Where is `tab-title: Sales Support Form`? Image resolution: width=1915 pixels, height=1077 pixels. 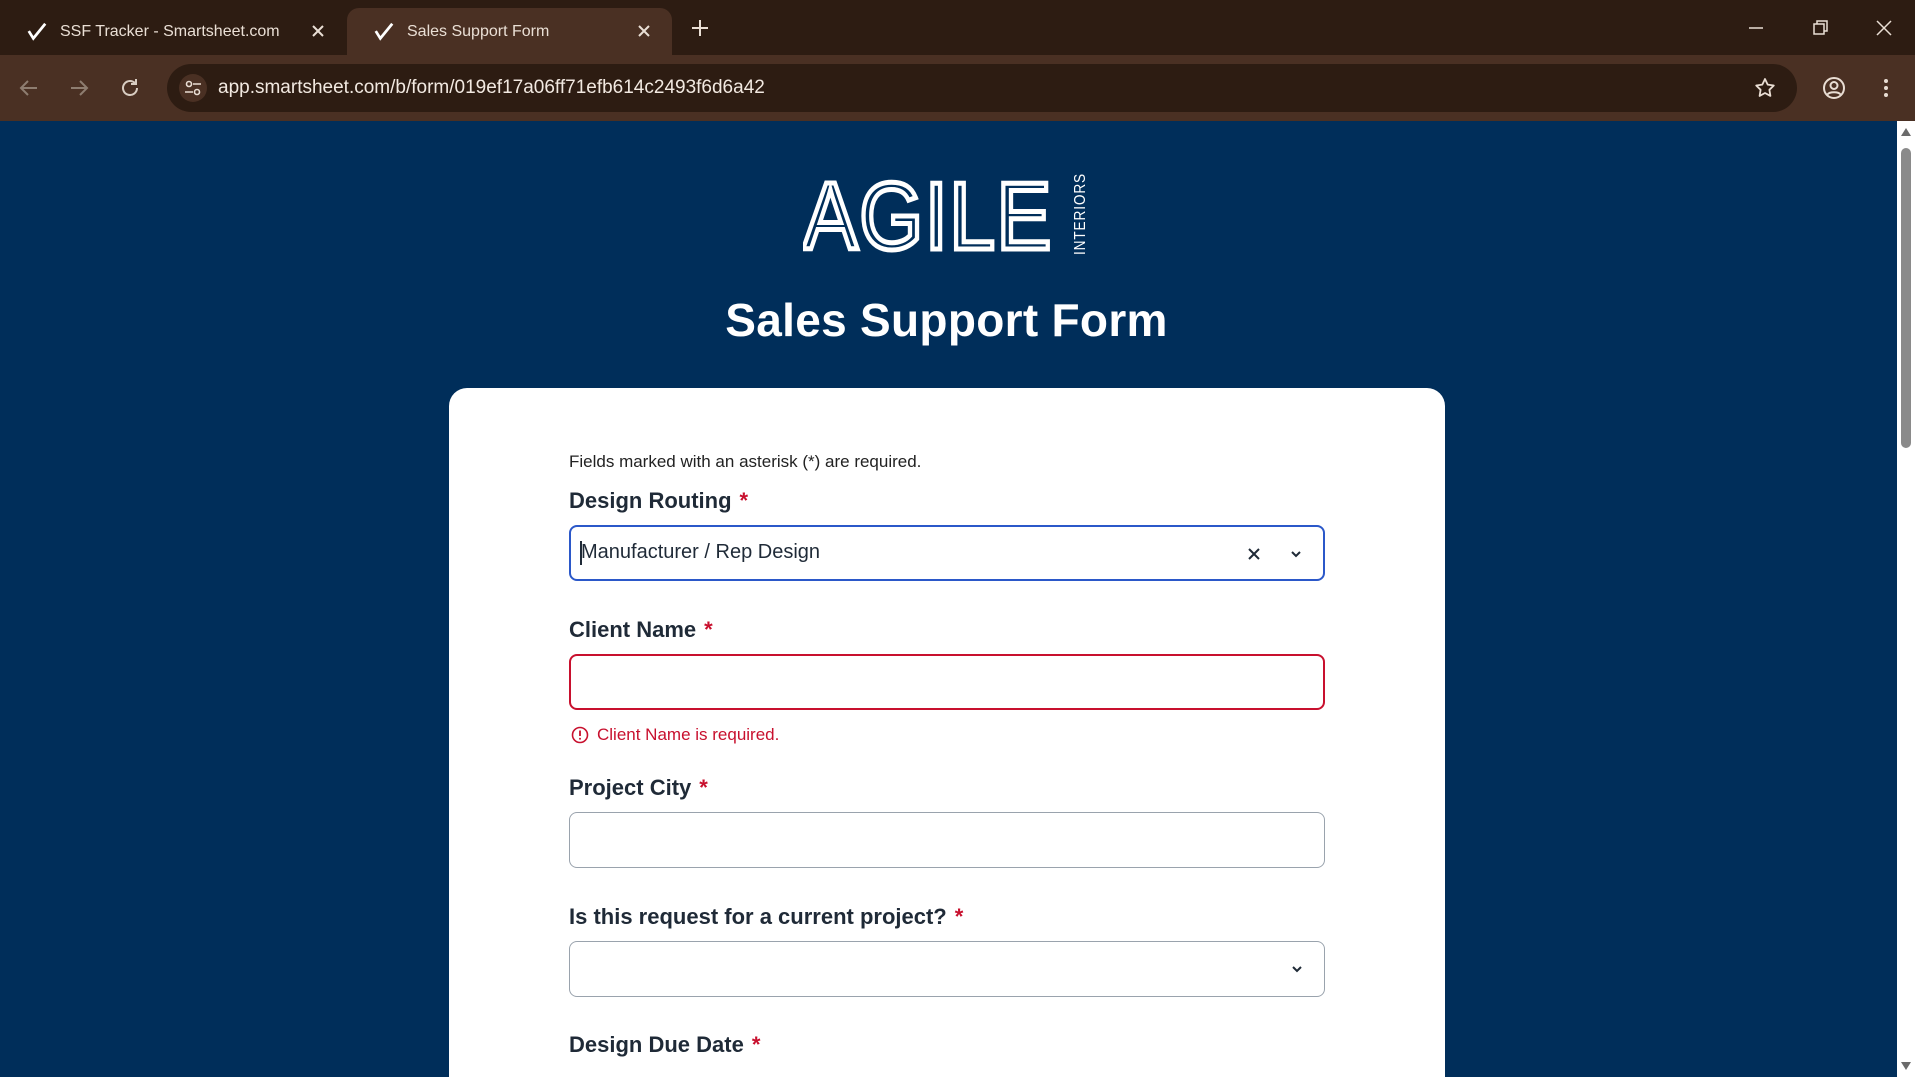 tab-title: Sales Support Form is located at coordinates (478, 31).